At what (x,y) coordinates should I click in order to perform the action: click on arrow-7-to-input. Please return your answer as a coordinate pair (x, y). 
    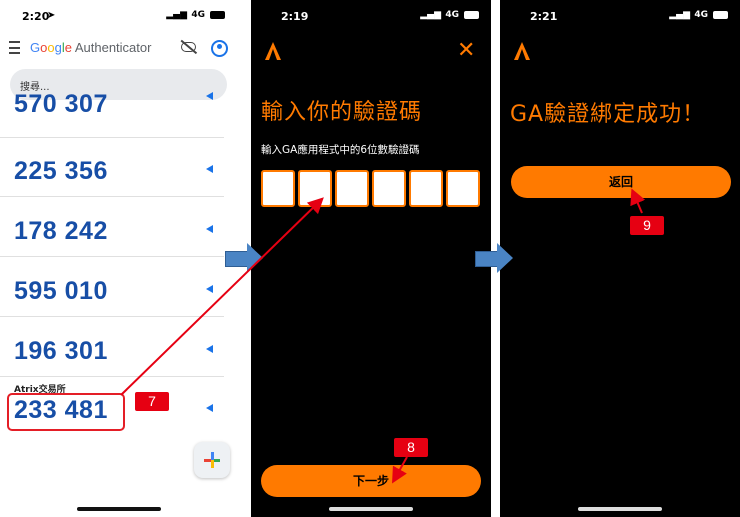
    Looking at the image, I should click on (222, 296).